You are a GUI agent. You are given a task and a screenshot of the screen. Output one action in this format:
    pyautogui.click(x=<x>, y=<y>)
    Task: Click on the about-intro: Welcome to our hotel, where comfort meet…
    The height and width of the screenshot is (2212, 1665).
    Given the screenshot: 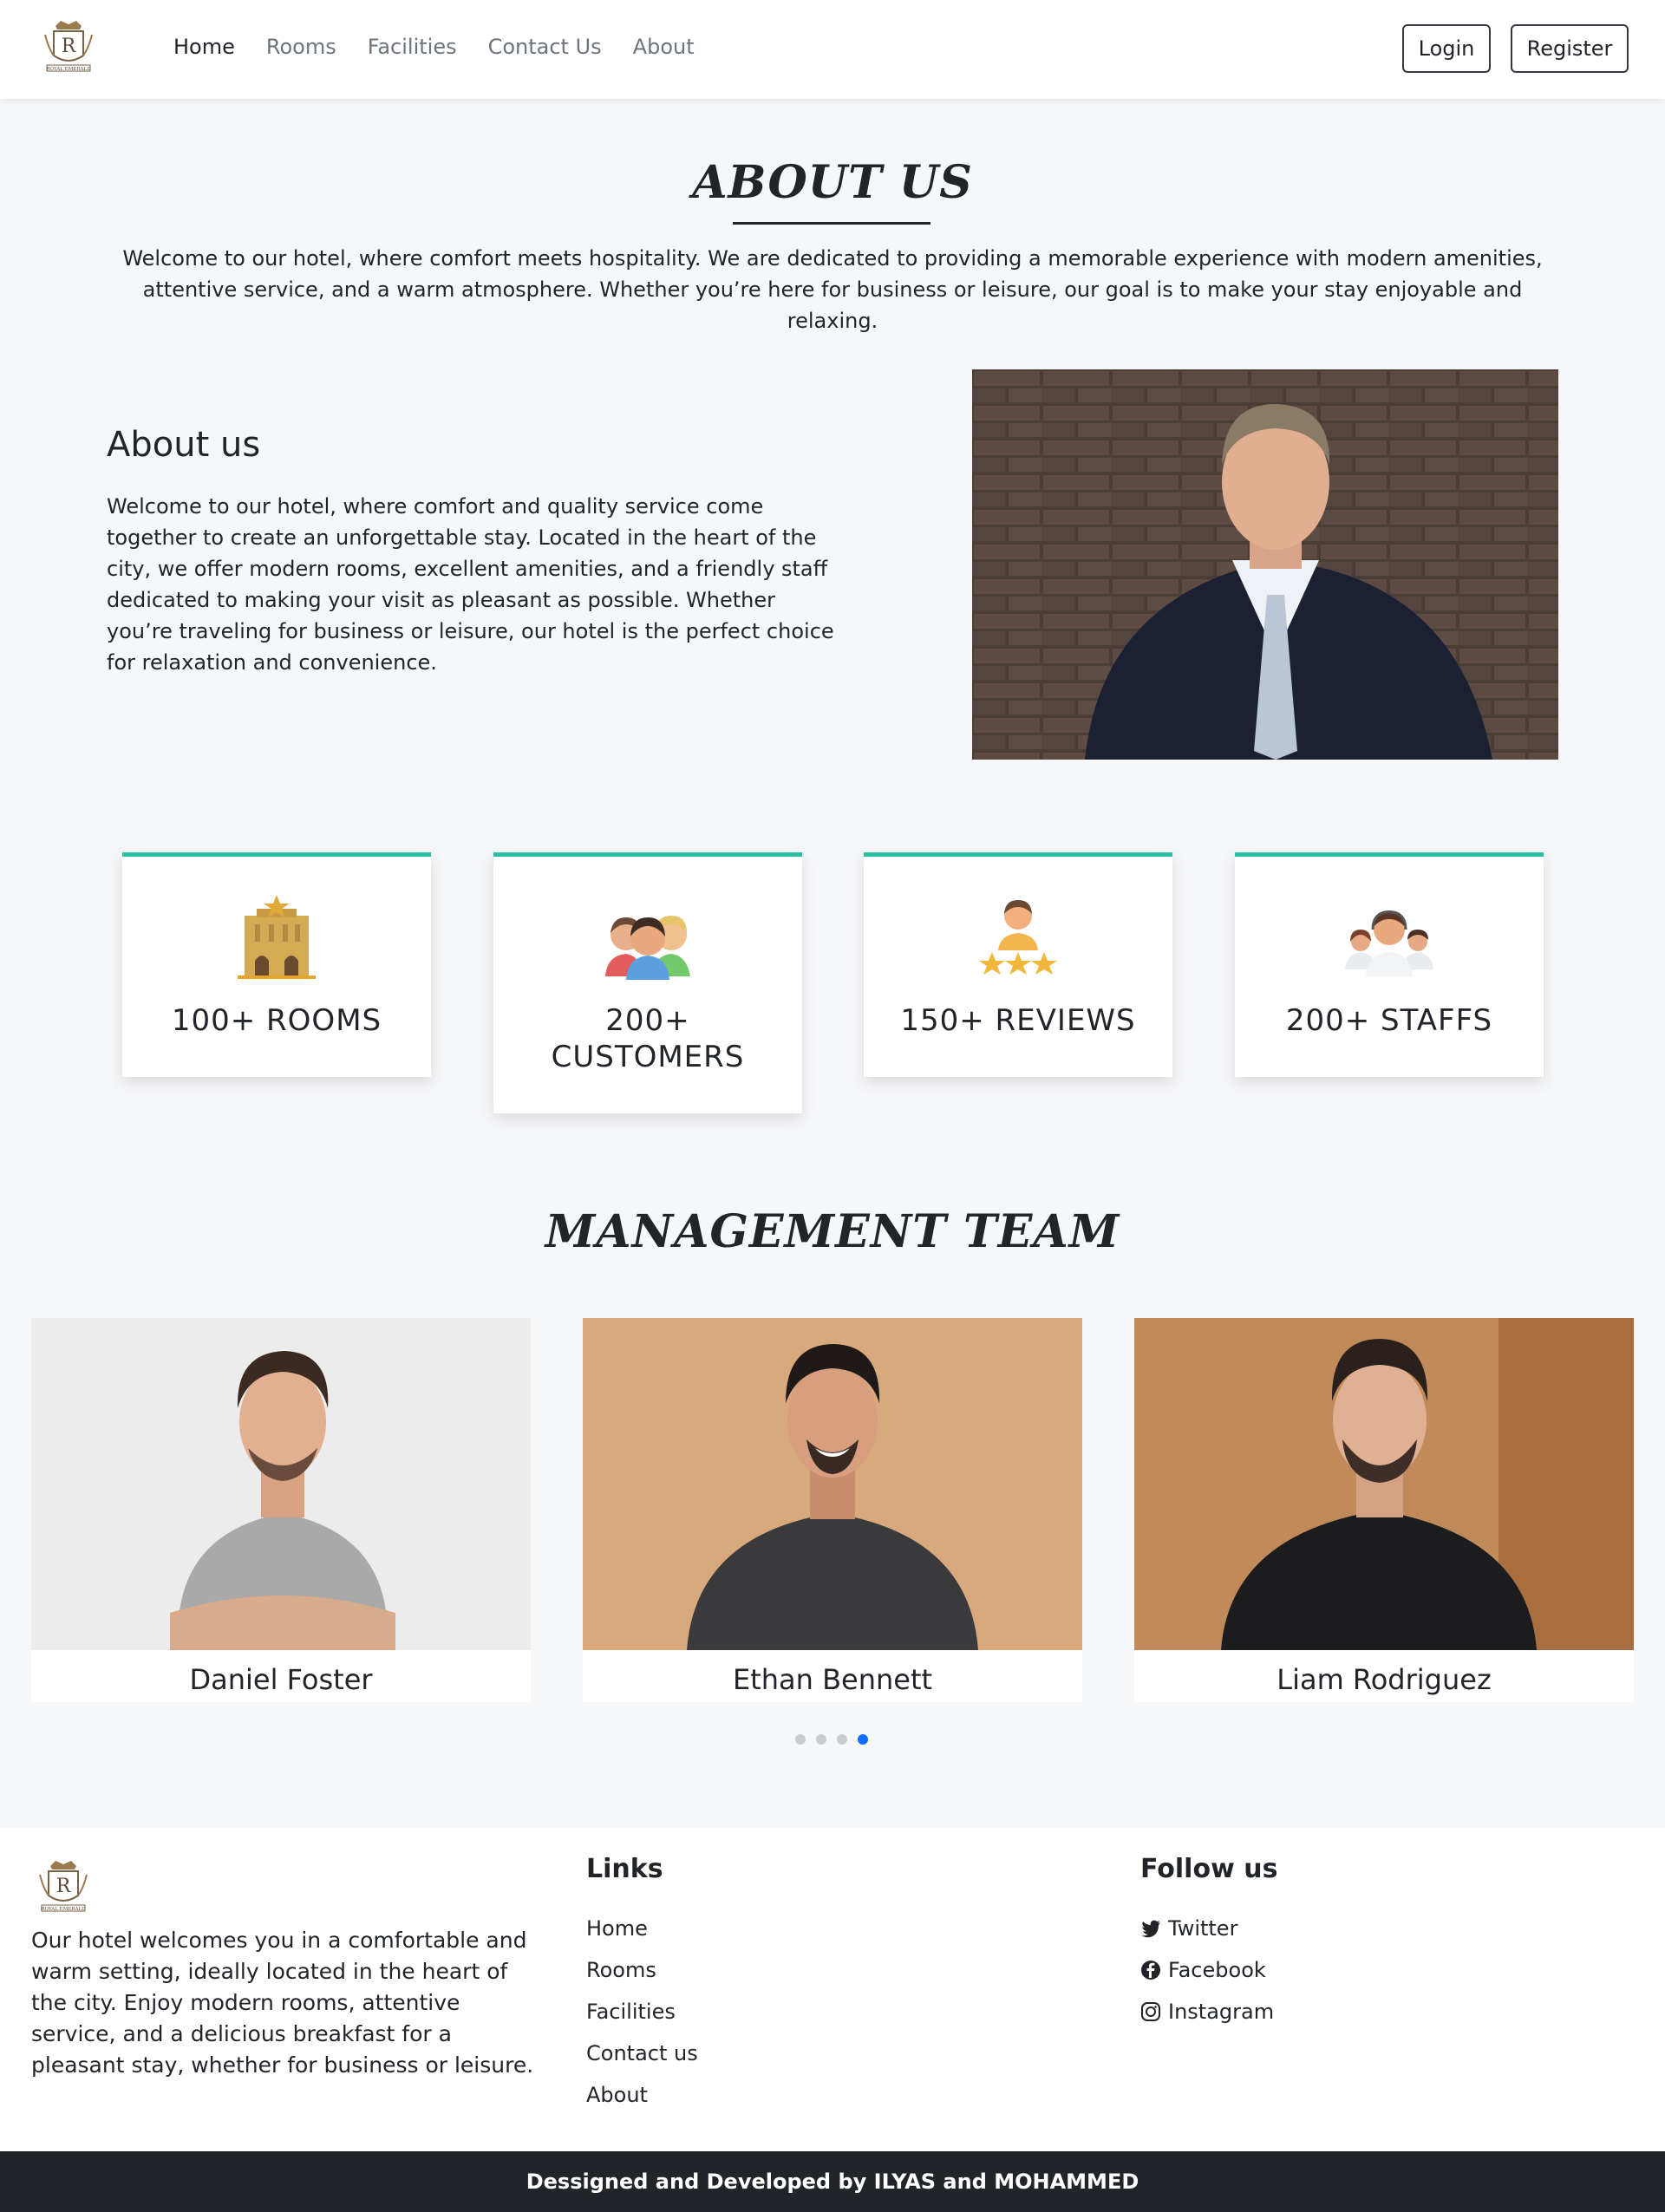 What is the action you would take?
    pyautogui.click(x=832, y=289)
    